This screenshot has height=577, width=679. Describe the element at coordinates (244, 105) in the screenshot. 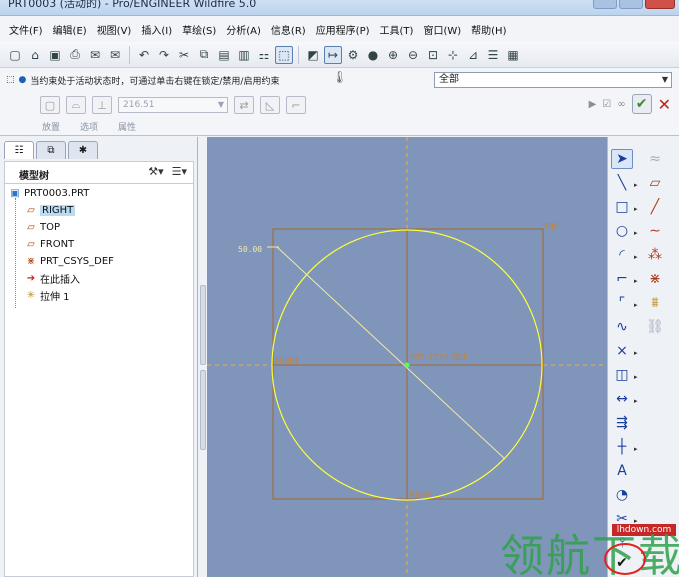

I see `flip-direction-icon: ⇄` at that location.